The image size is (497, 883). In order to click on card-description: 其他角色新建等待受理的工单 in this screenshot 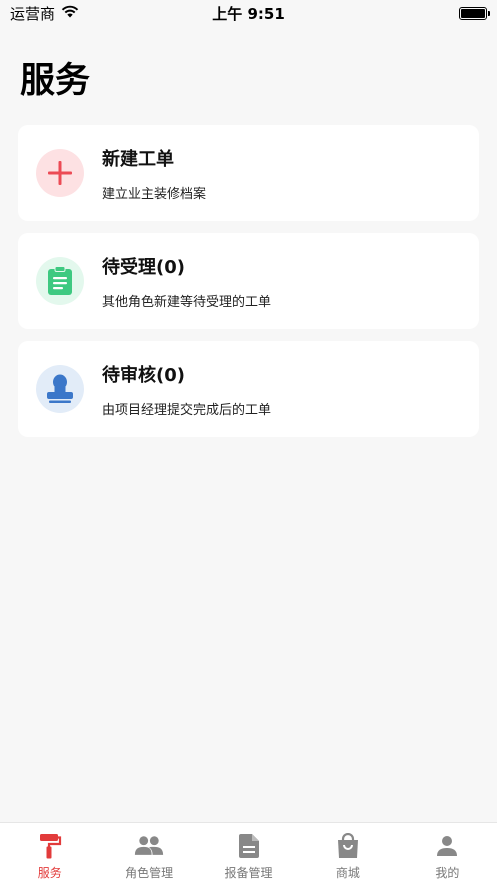, I will do `click(187, 302)`.